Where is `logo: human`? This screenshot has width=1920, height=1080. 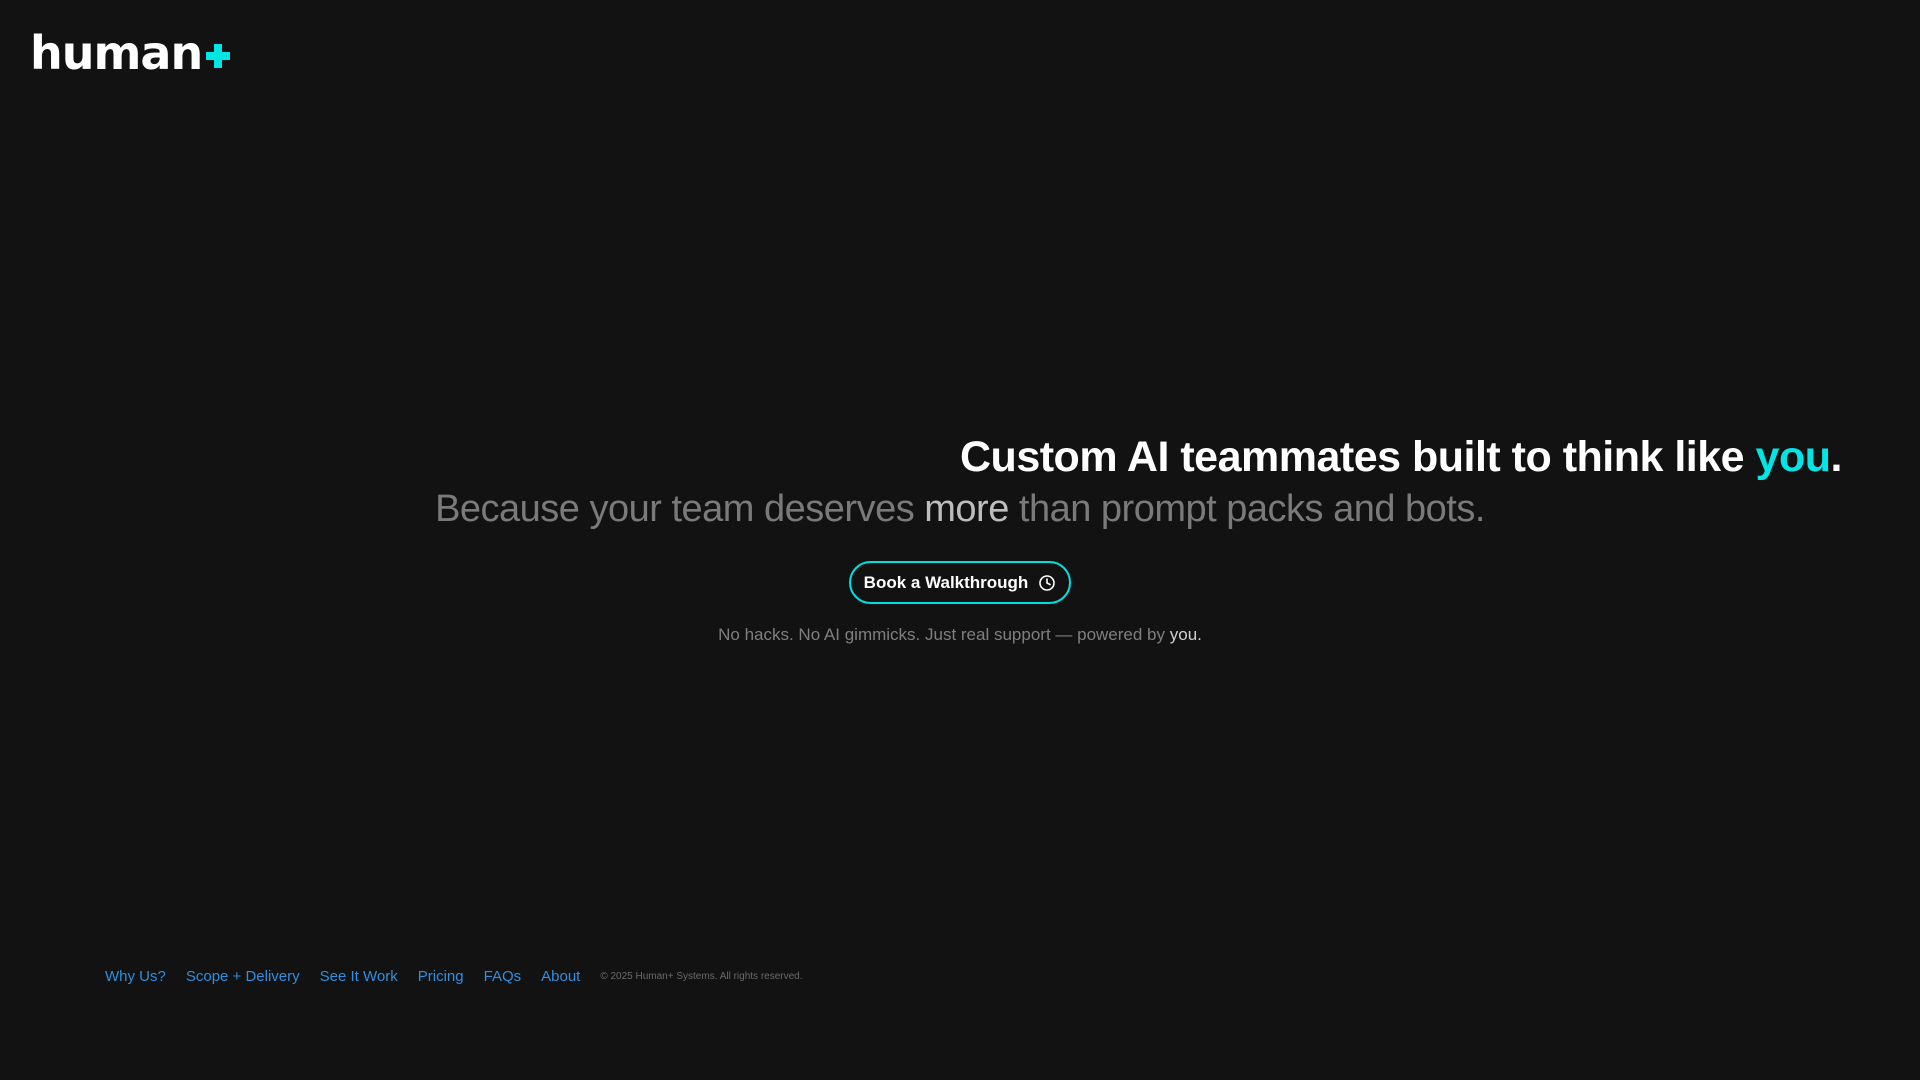
logo: human is located at coordinates (130, 53).